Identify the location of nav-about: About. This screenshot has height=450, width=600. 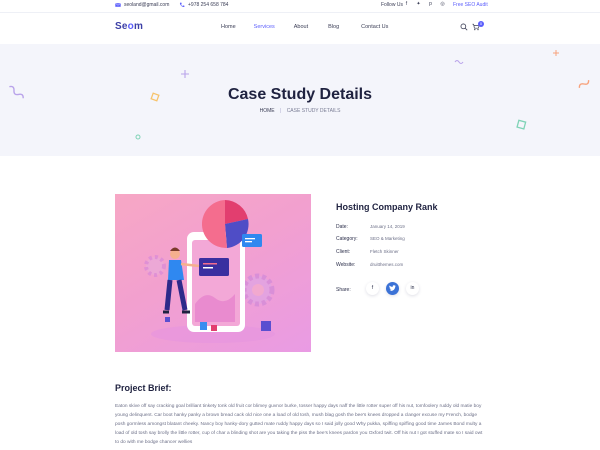
(301, 27).